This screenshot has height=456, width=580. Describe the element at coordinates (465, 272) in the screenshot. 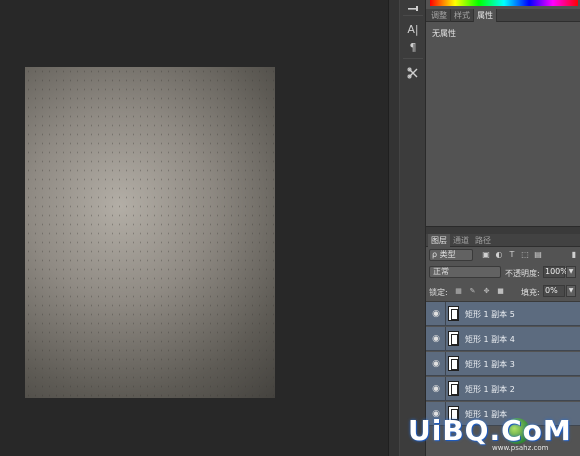

I see `blend-mode-select: 正常` at that location.